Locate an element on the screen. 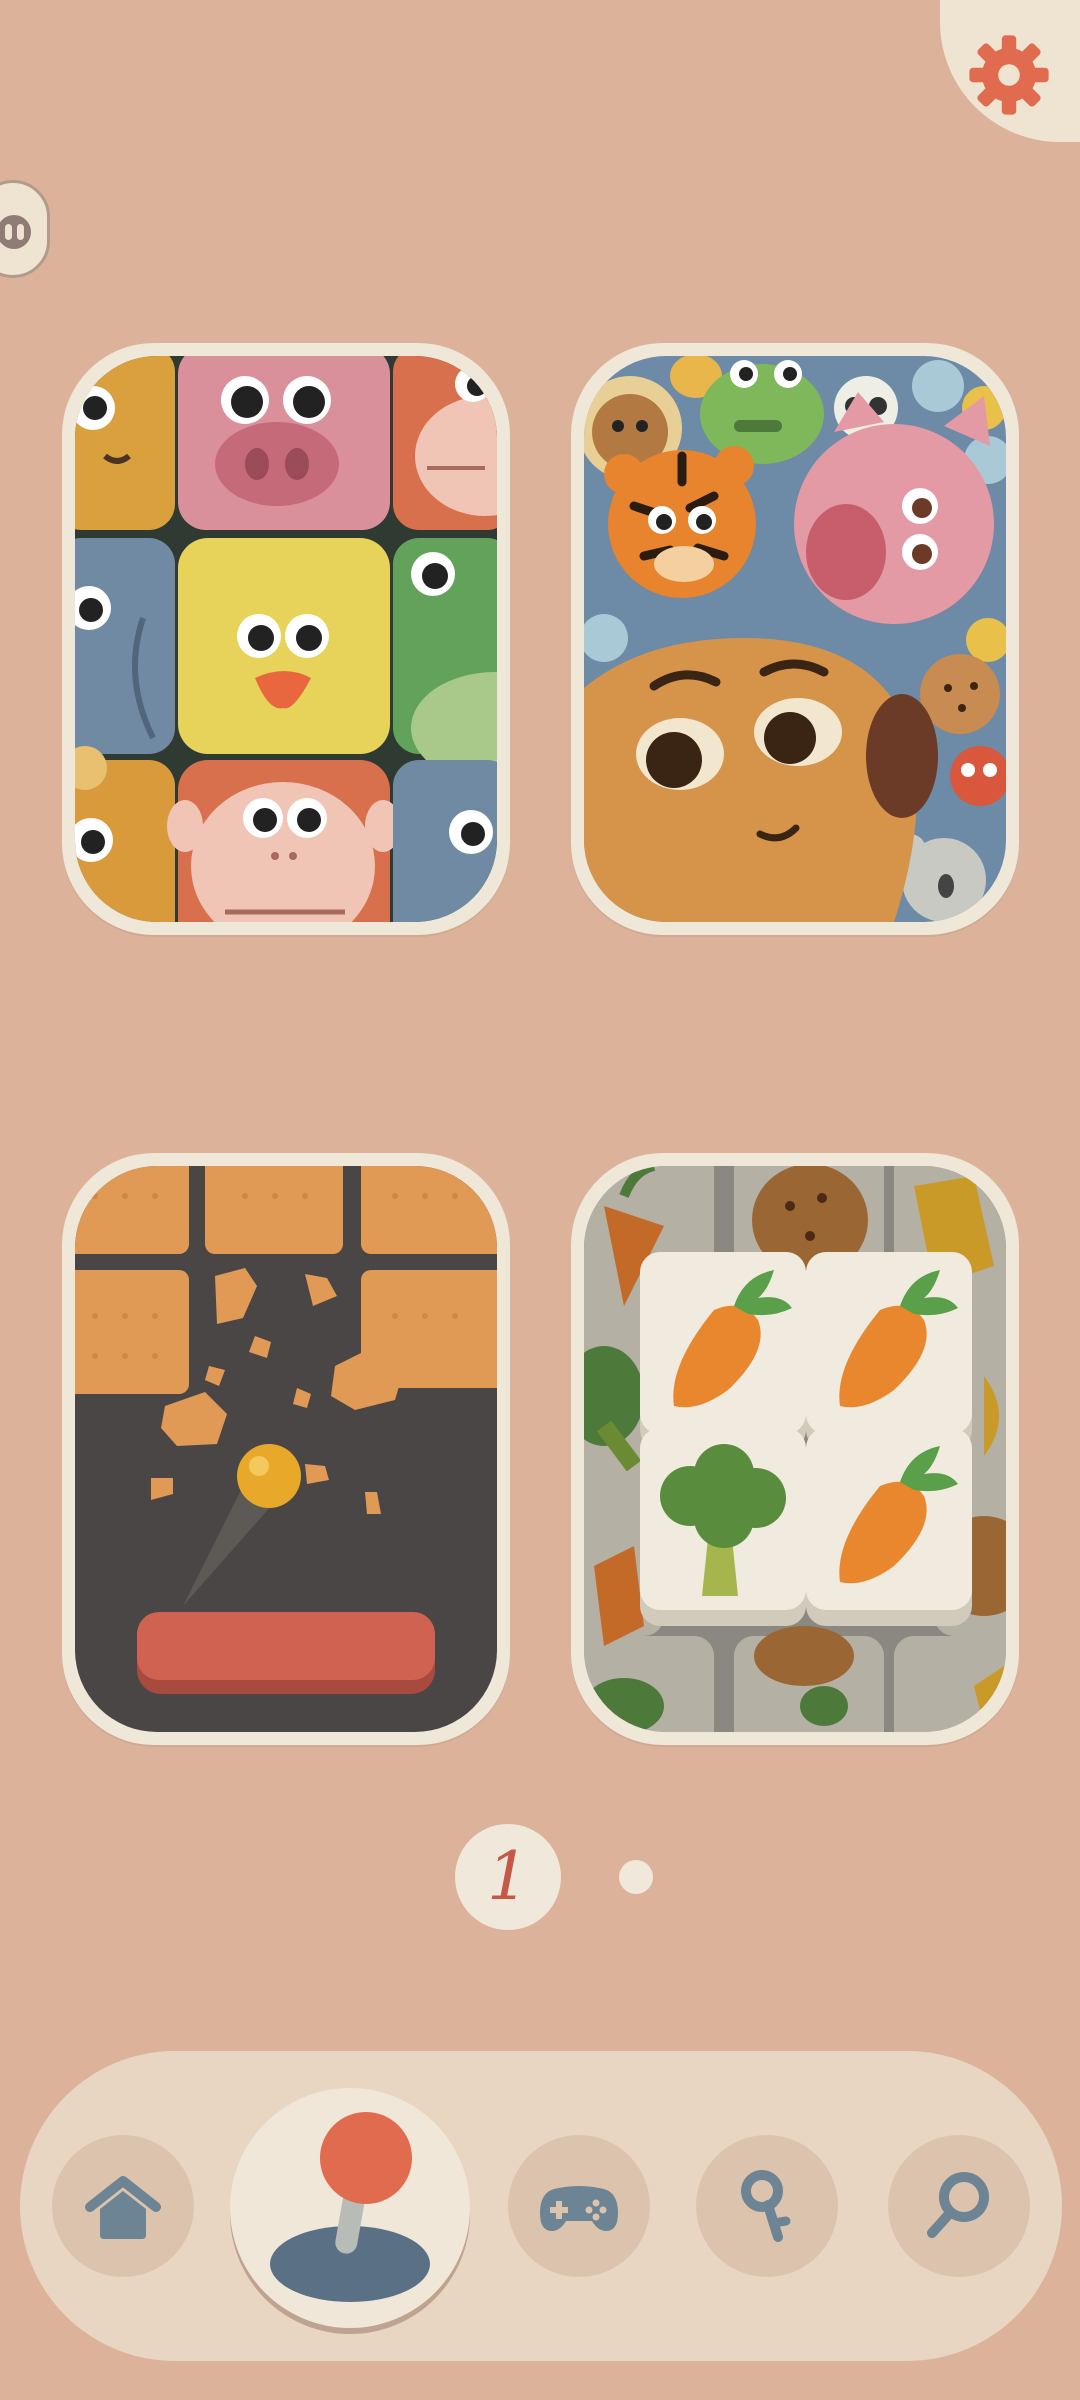 Image resolution: width=1080 pixels, height=2400 pixels. joystick-icon is located at coordinates (350, 2207).